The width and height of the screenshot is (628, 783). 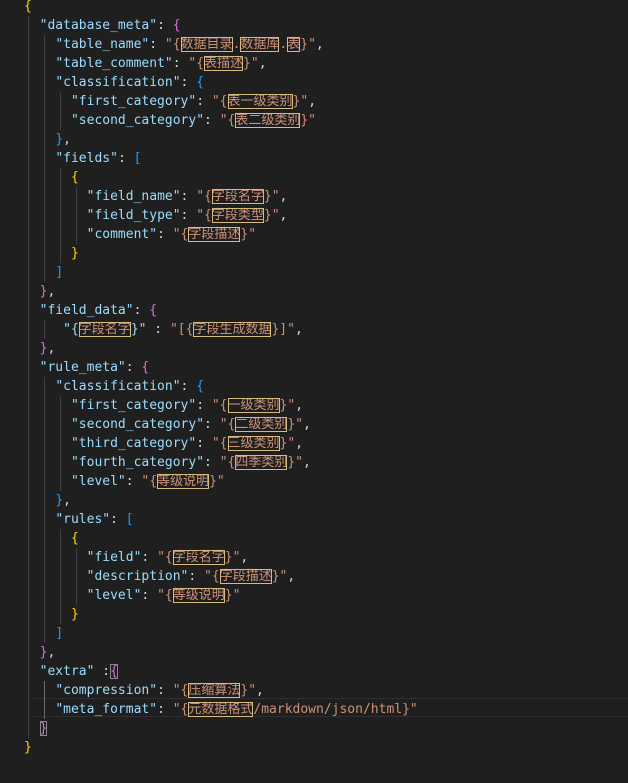 I want to click on code-line: "third_category": "{三级类别}",, so click(x=163, y=443).